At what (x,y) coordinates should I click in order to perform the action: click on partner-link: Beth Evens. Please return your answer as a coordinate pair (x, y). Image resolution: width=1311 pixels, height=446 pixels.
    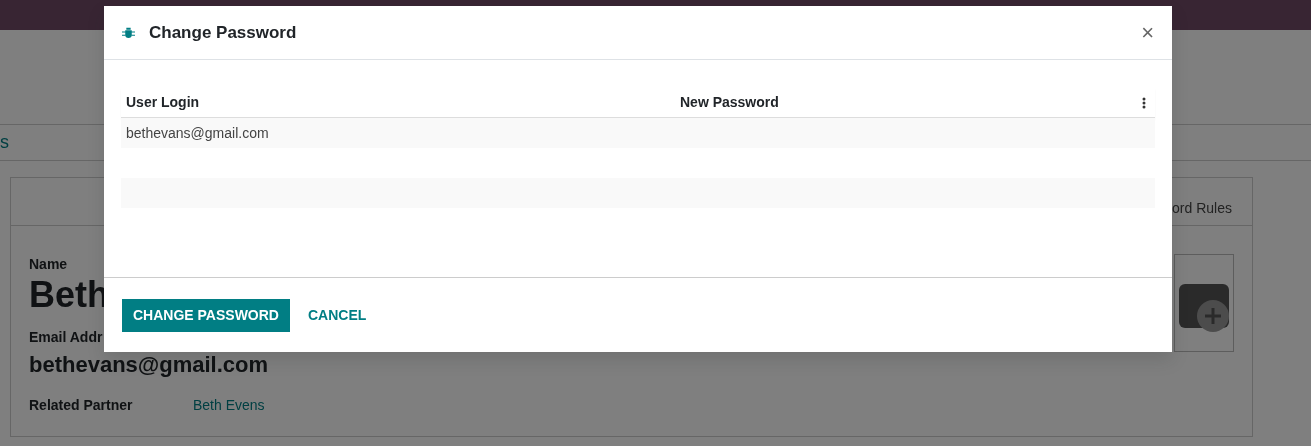
    Looking at the image, I should click on (229, 405).